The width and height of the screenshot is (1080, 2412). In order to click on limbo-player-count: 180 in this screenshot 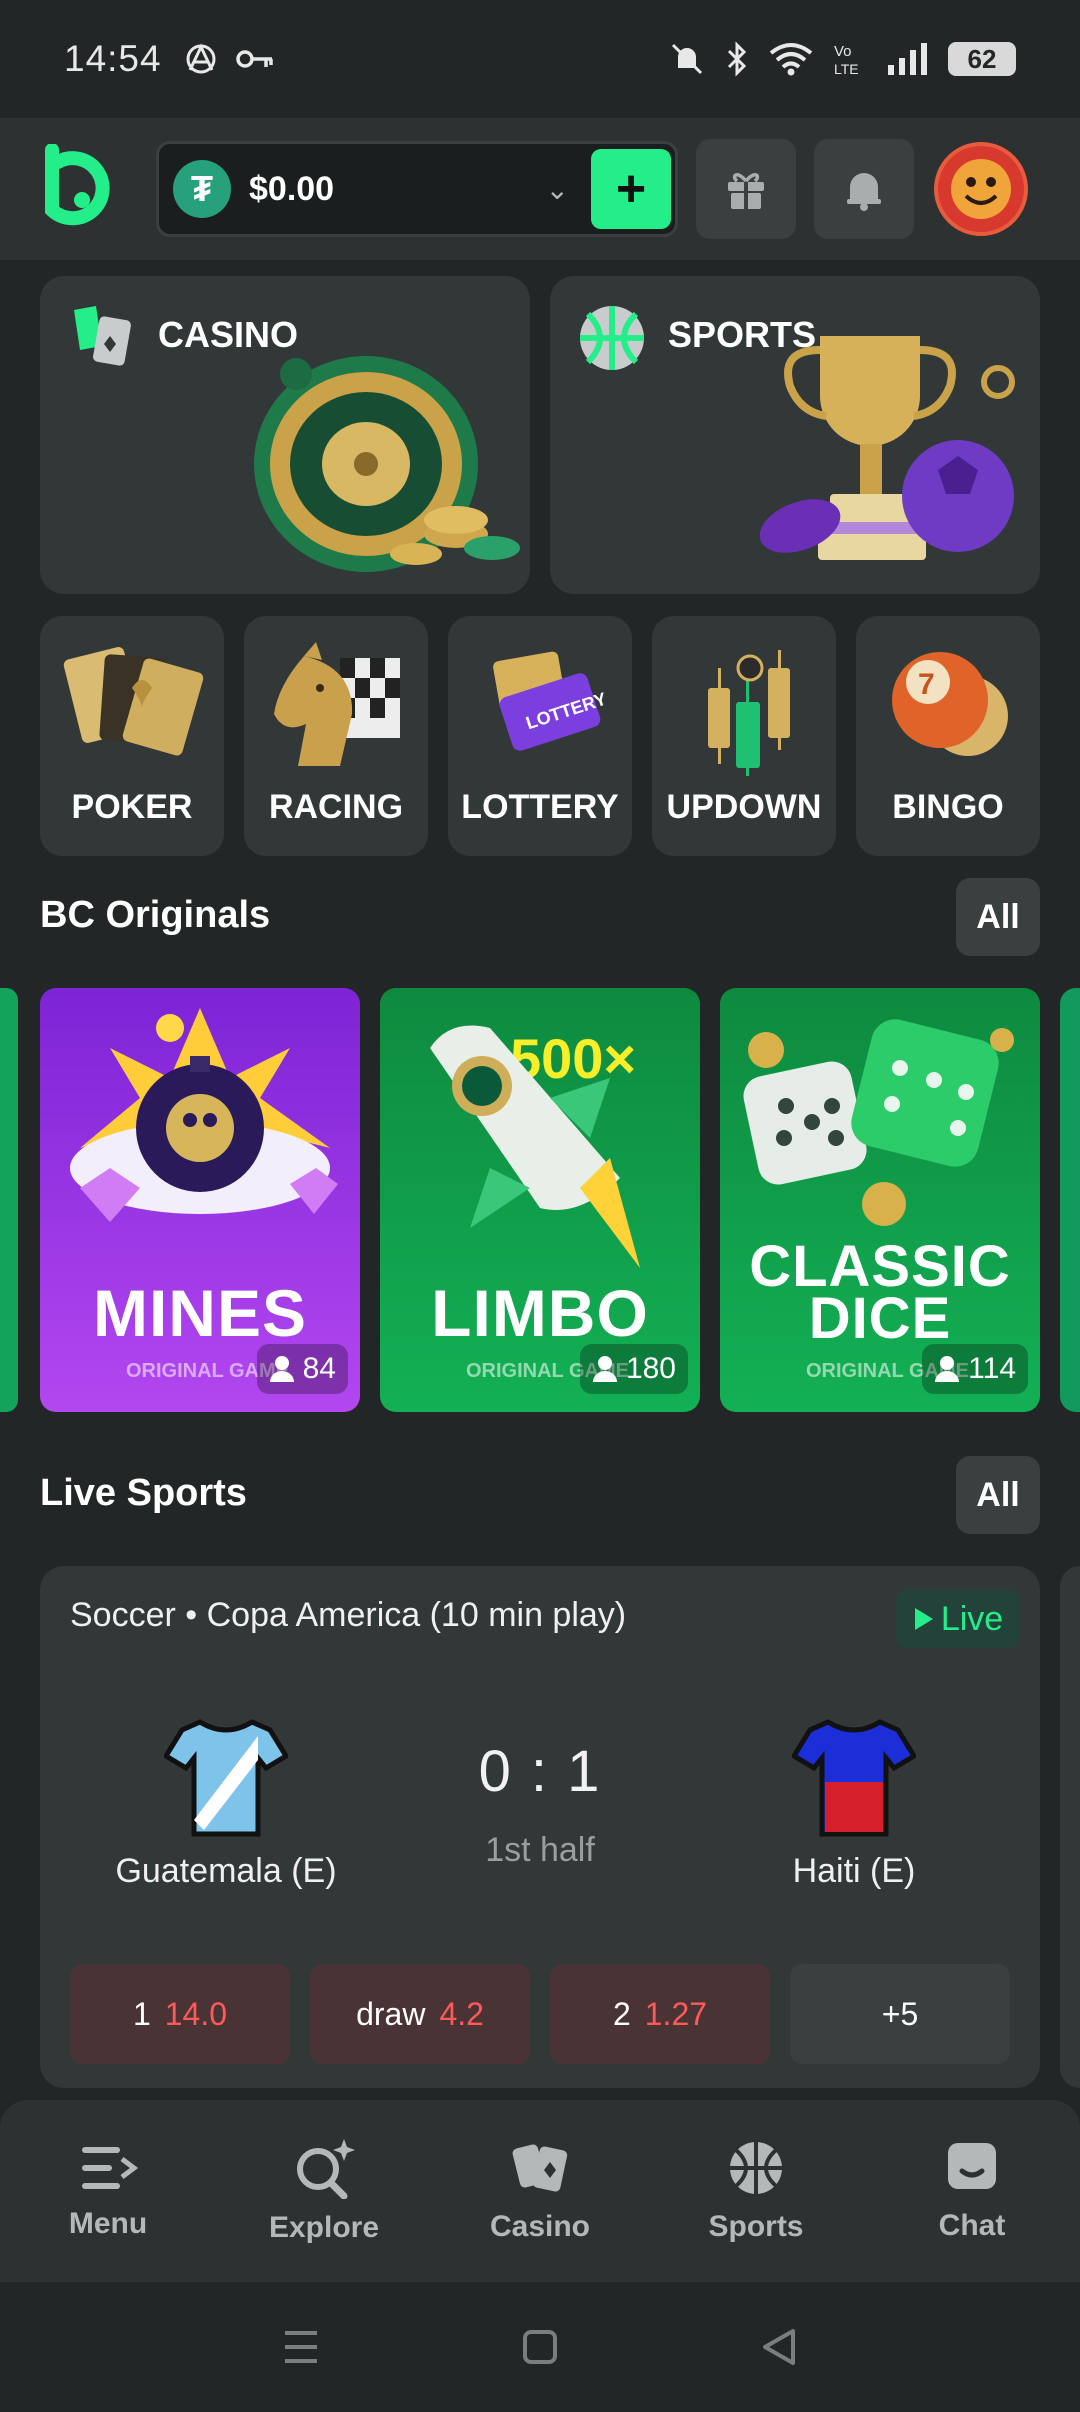, I will do `click(633, 1369)`.